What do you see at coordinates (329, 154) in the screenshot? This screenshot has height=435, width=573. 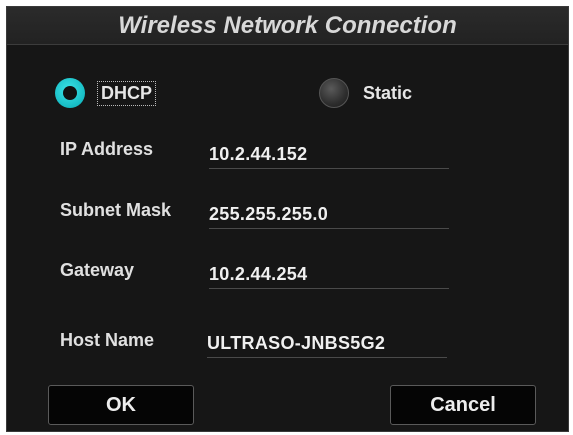 I see `ip-address-field: 10.2.44.152` at bounding box center [329, 154].